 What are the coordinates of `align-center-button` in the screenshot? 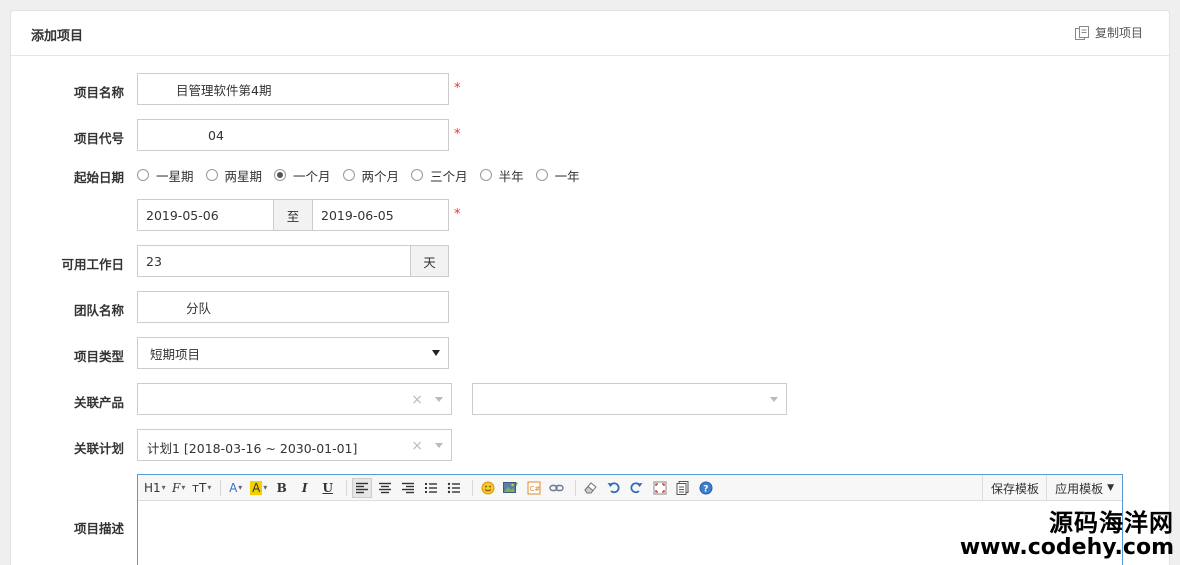 It's located at (385, 488).